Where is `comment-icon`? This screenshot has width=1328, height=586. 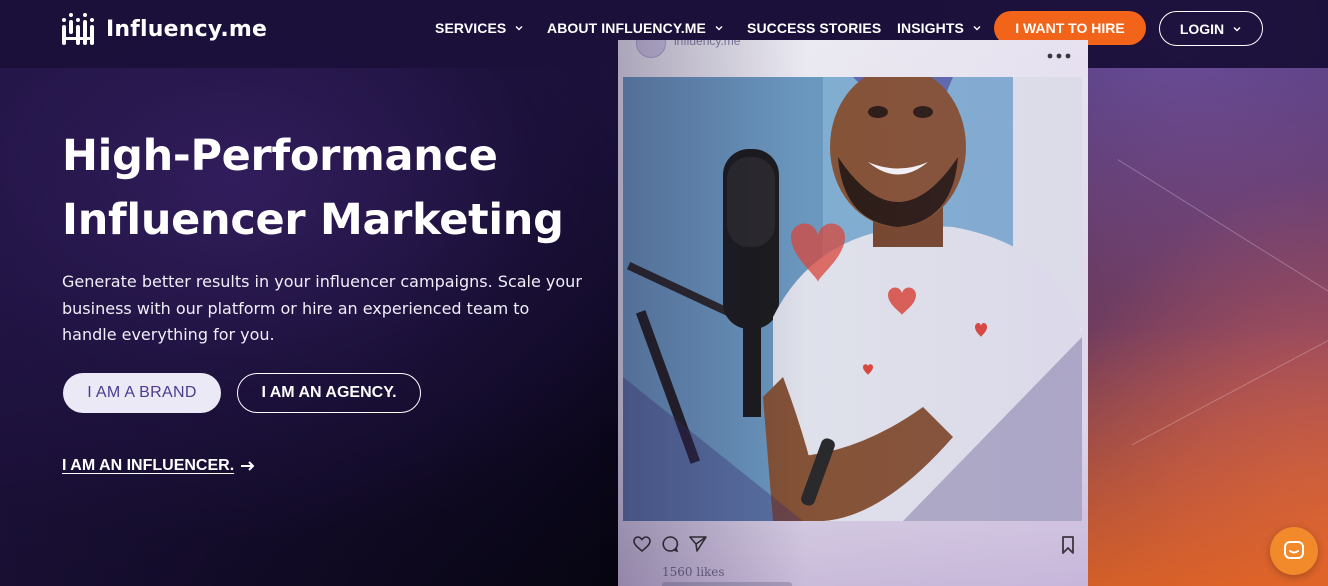 comment-icon is located at coordinates (670, 544).